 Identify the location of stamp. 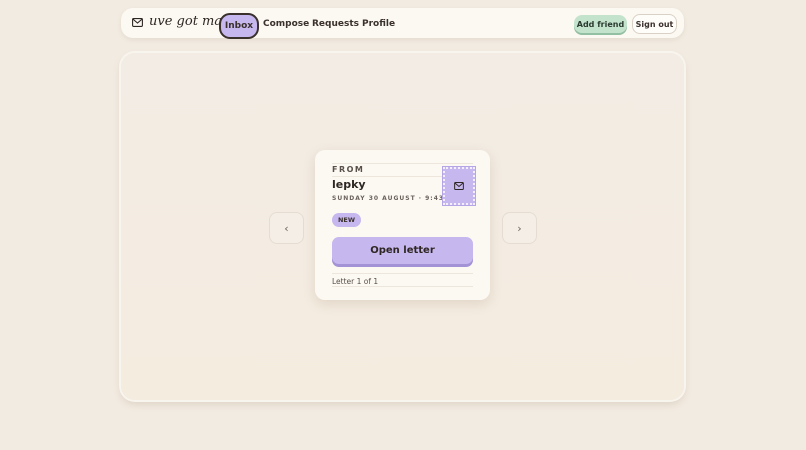
(459, 186).